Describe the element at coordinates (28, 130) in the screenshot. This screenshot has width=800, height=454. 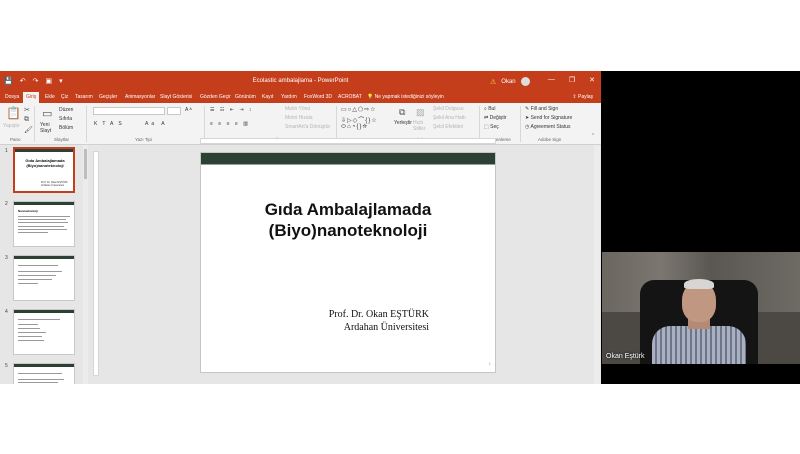
I see `format-painter-icon: 🖌` at that location.